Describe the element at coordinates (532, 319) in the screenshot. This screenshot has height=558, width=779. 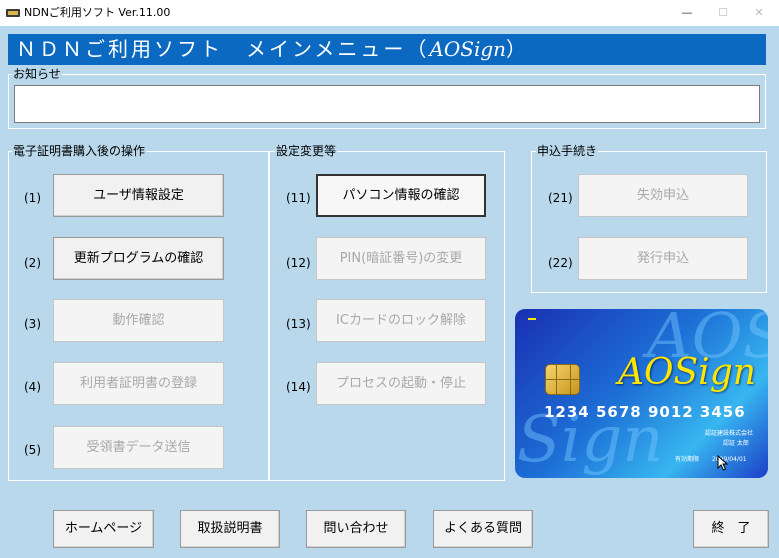
I see `card-stripe` at that location.